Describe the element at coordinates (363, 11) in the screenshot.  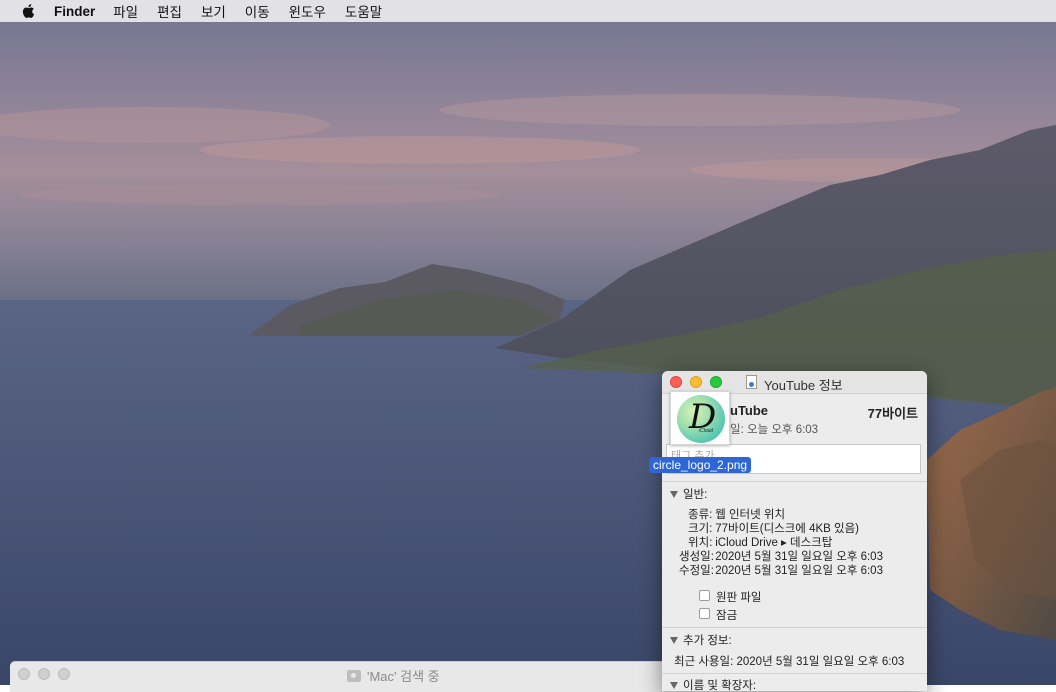
I see `menu-help: 도움말` at that location.